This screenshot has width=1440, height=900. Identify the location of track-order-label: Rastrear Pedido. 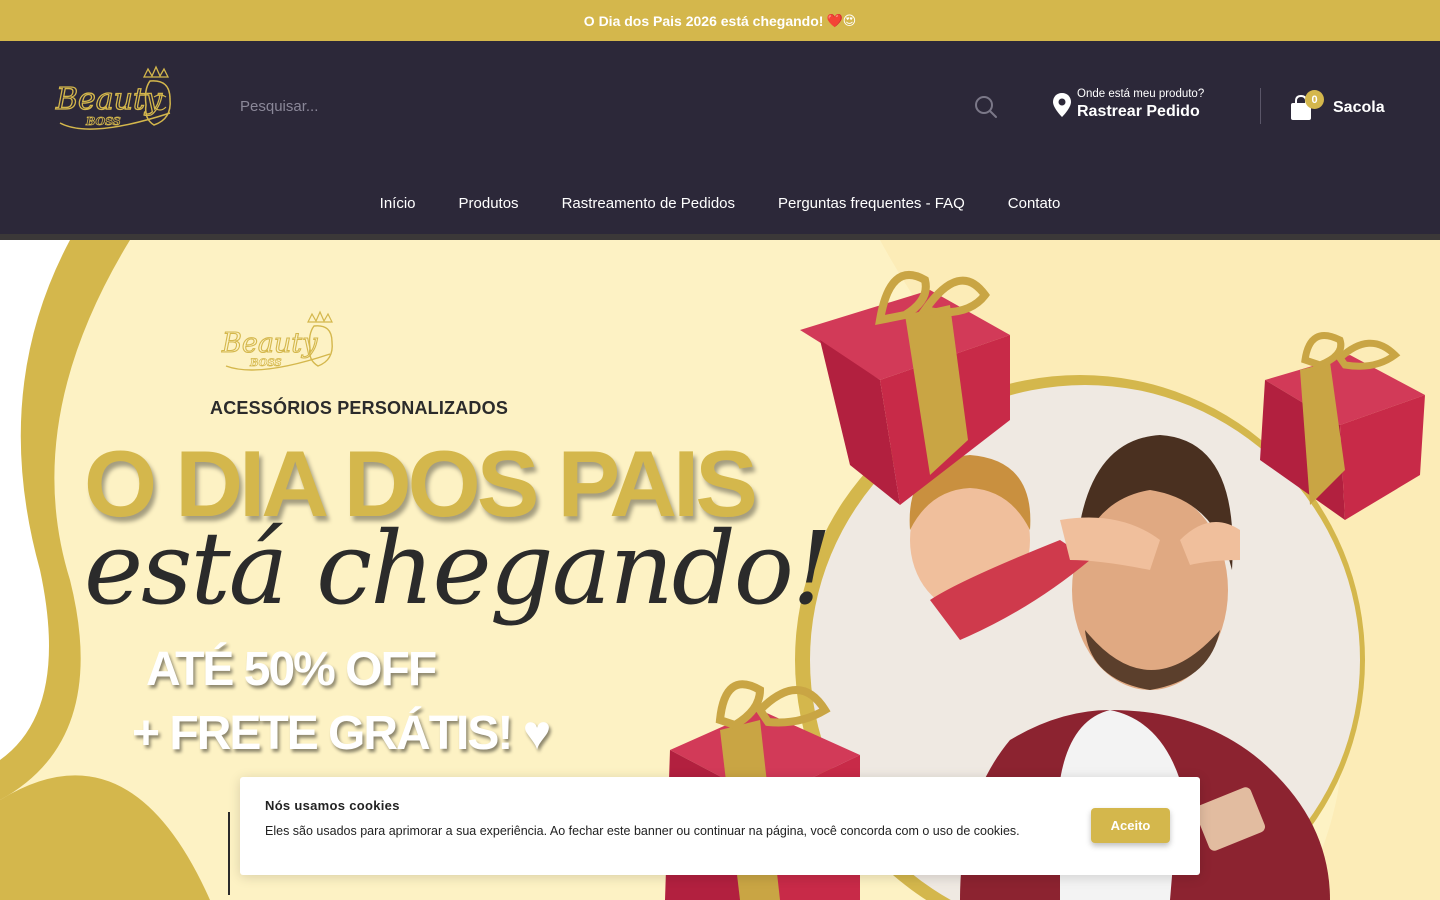
(1138, 111).